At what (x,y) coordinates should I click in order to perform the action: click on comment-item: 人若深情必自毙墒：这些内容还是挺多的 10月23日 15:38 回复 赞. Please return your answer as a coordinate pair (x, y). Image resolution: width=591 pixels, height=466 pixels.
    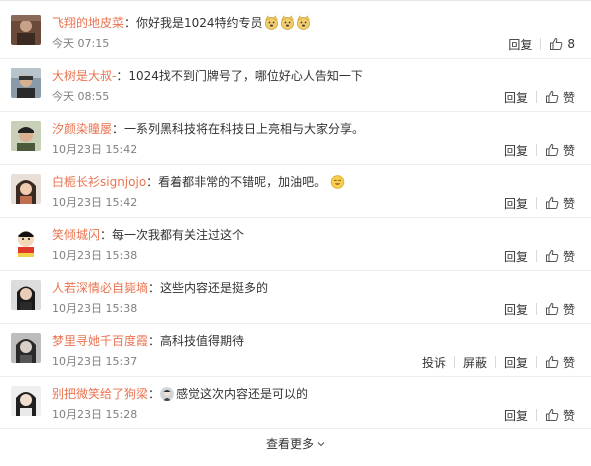
    Looking at the image, I should click on (295, 300).